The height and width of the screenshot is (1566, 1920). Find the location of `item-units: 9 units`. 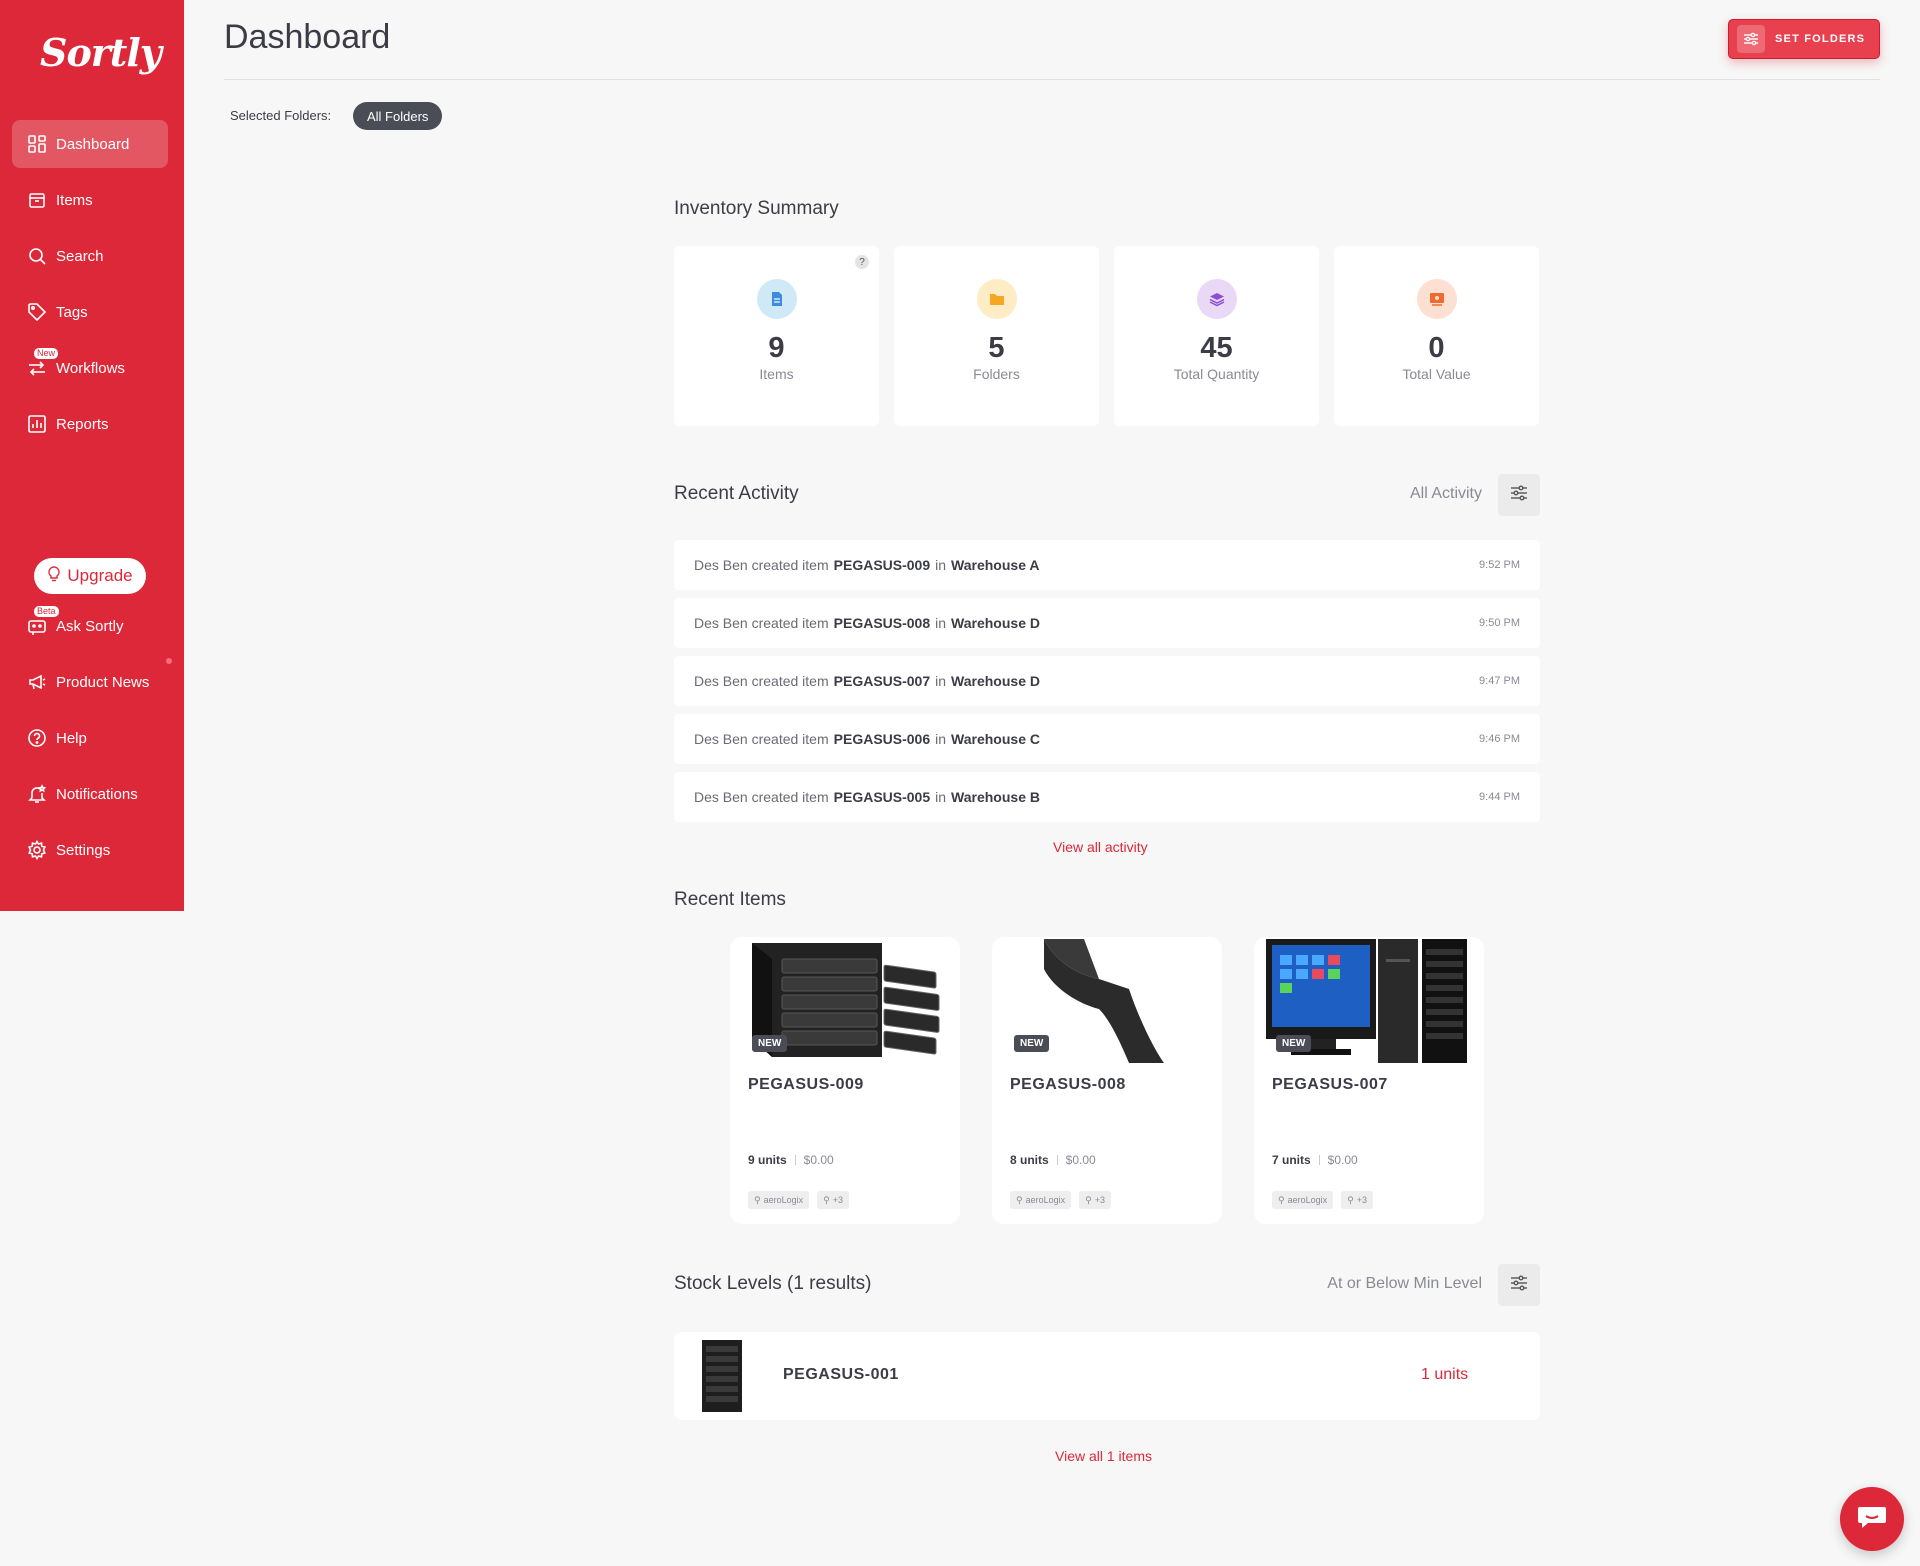

item-units: 9 units is located at coordinates (767, 1160).